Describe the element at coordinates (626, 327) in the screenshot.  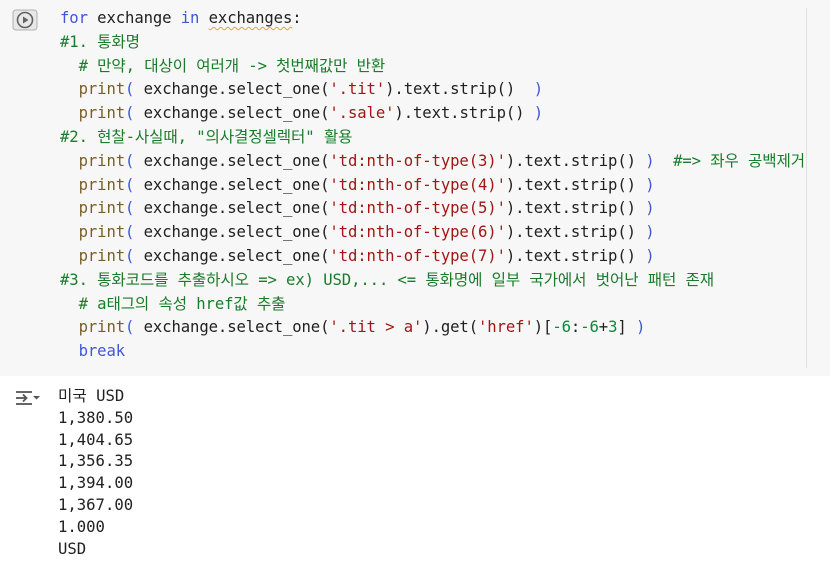
I see `code-token: ]` at that location.